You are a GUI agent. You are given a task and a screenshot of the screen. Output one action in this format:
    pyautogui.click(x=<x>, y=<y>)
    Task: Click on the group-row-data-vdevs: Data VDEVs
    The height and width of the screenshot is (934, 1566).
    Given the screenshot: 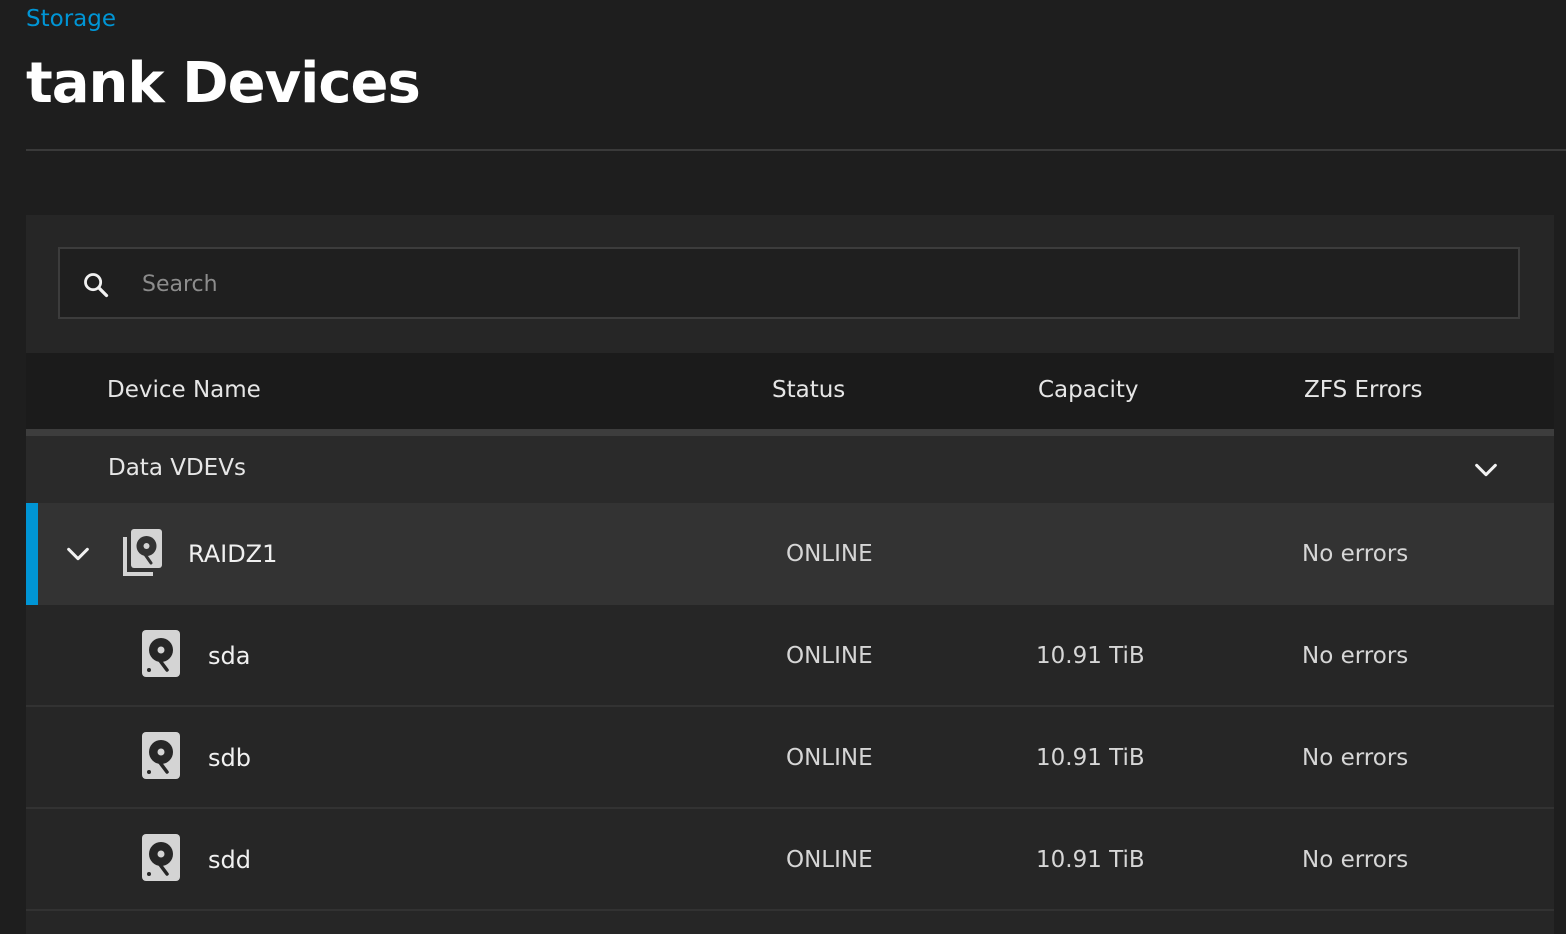 What is the action you would take?
    pyautogui.click(x=790, y=469)
    